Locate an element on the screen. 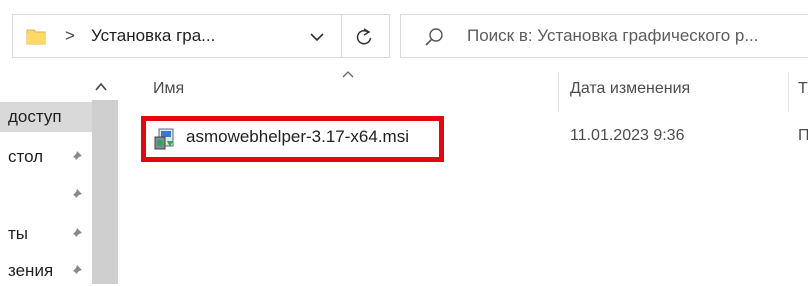  nav-item-quick-access: доступ is located at coordinates (46, 117).